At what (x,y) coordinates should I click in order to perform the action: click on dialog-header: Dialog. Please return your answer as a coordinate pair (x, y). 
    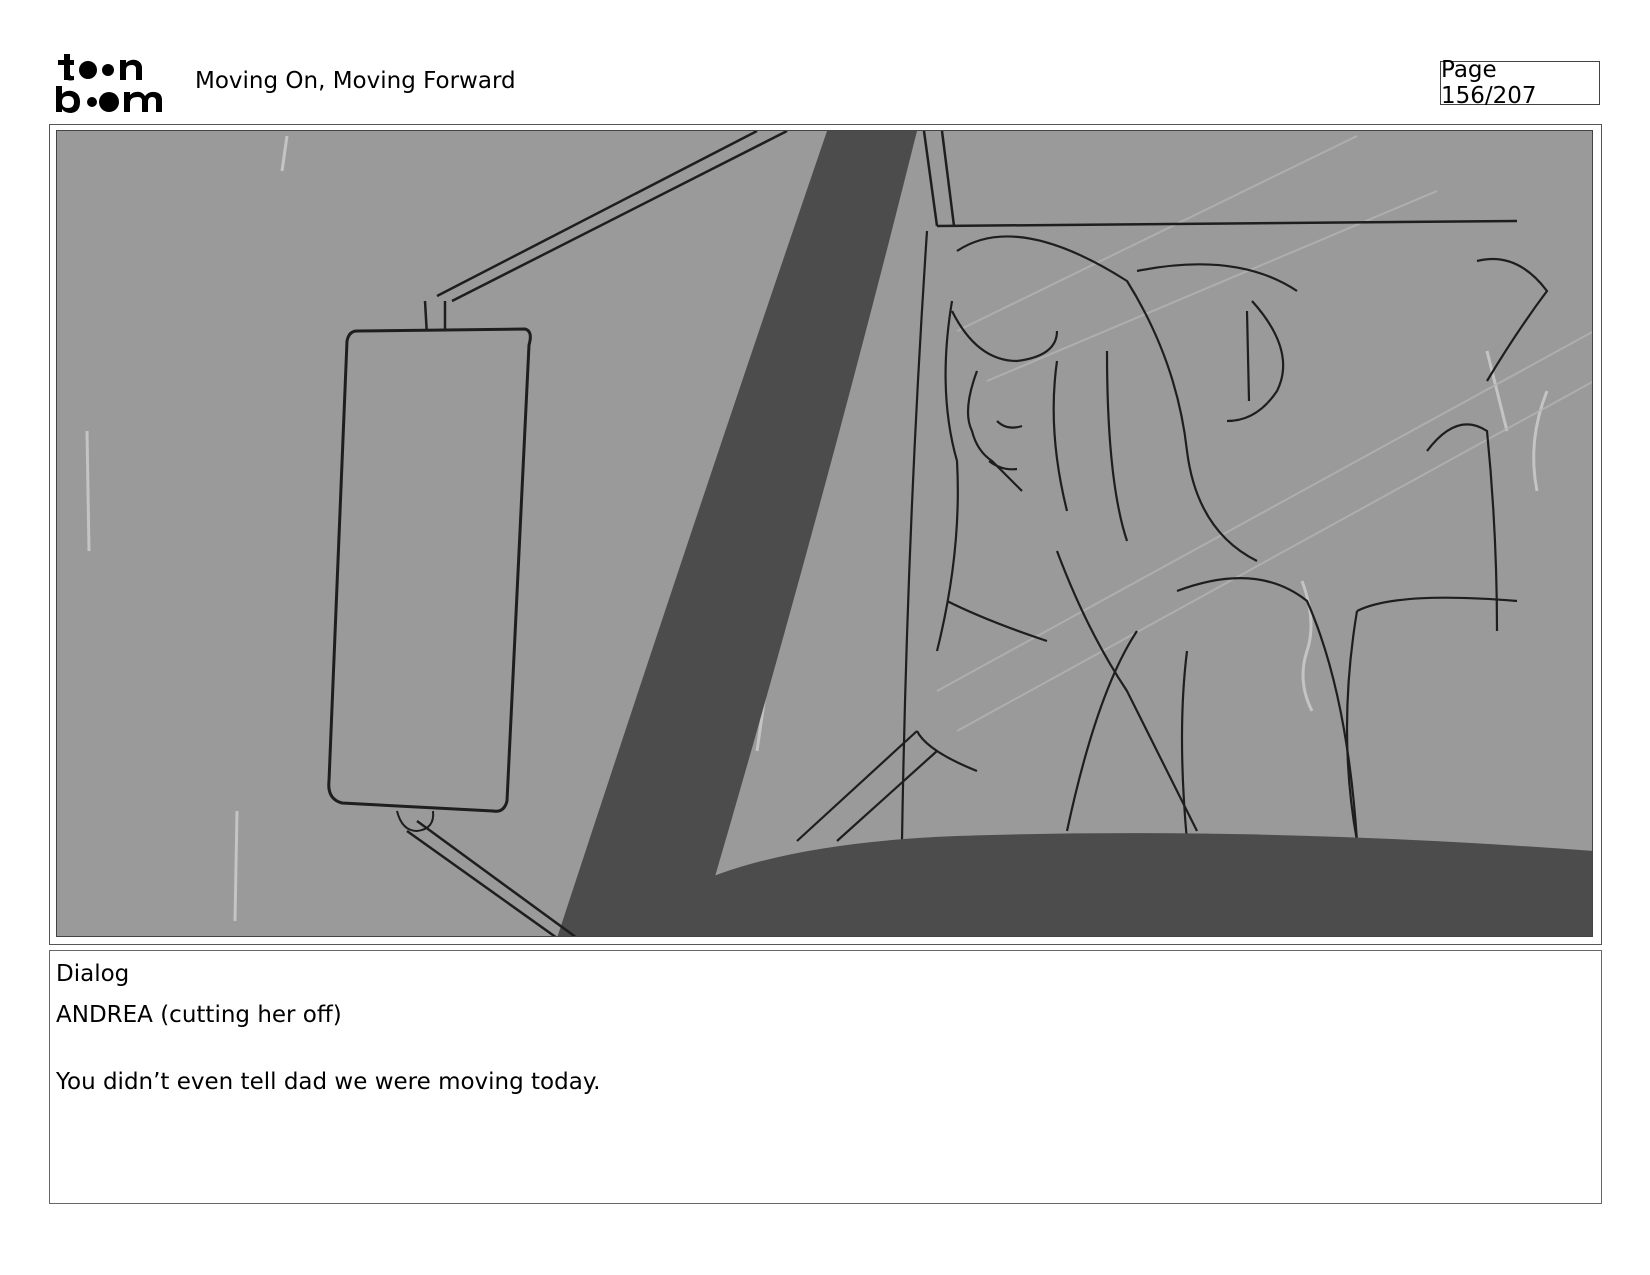
    Looking at the image, I should click on (93, 974).